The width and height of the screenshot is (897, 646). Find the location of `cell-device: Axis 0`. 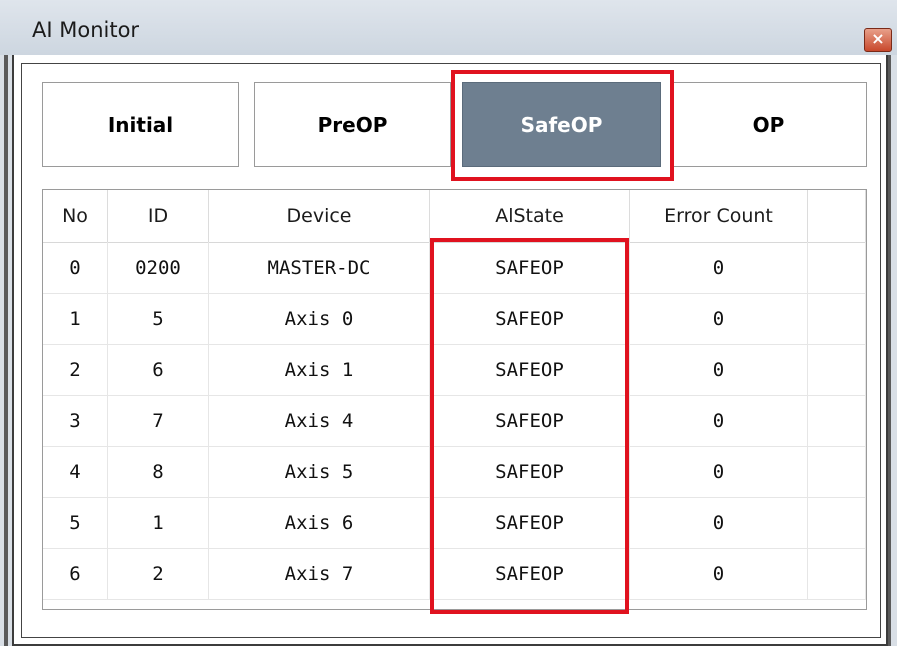

cell-device: Axis 0 is located at coordinates (319, 318).